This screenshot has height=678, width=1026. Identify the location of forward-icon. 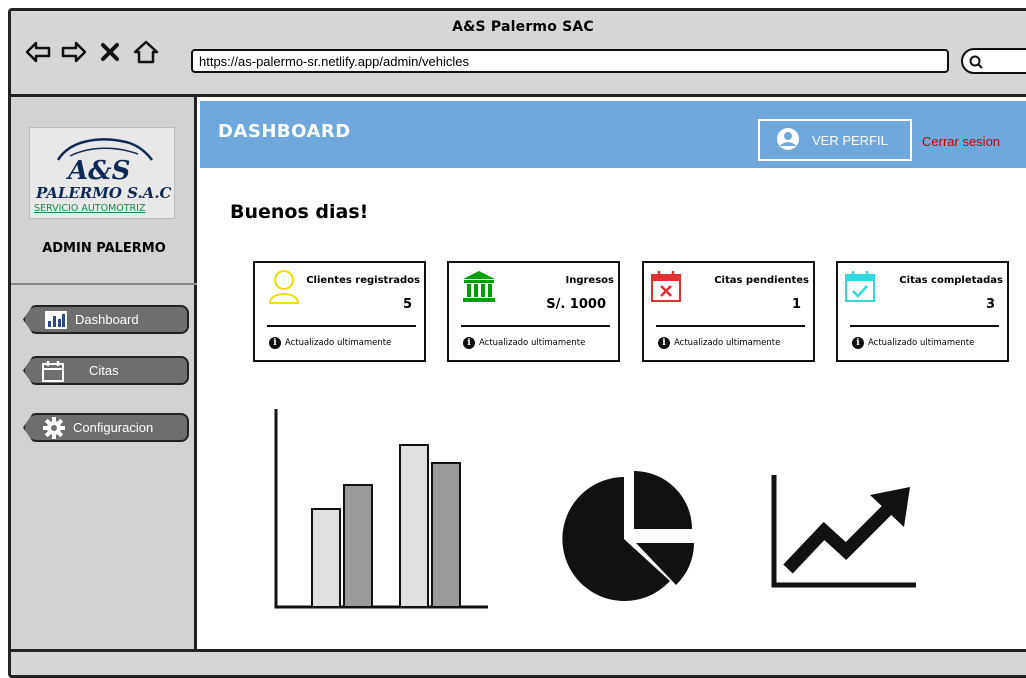
(74, 52).